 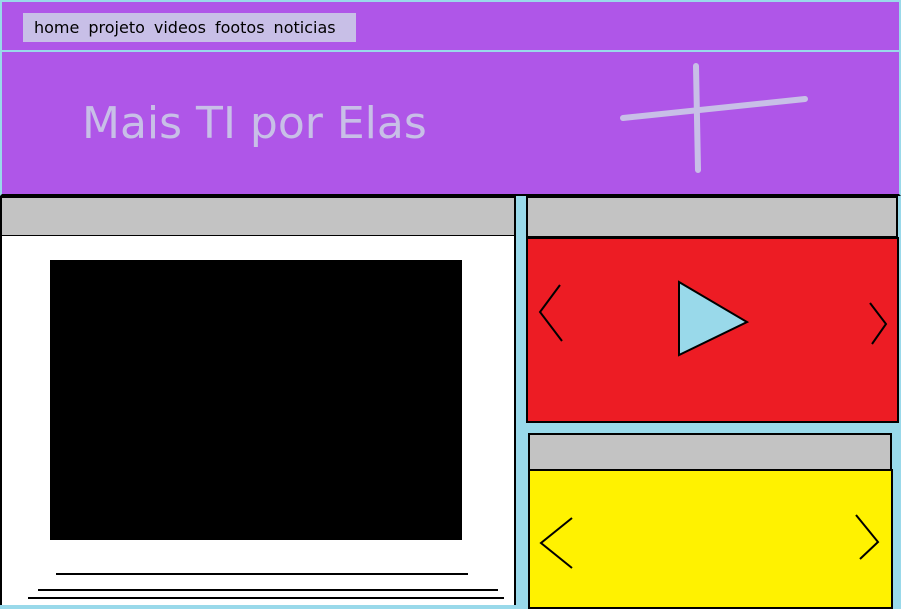 What do you see at coordinates (240, 27) in the screenshot?
I see `nav-footos-link: footos` at bounding box center [240, 27].